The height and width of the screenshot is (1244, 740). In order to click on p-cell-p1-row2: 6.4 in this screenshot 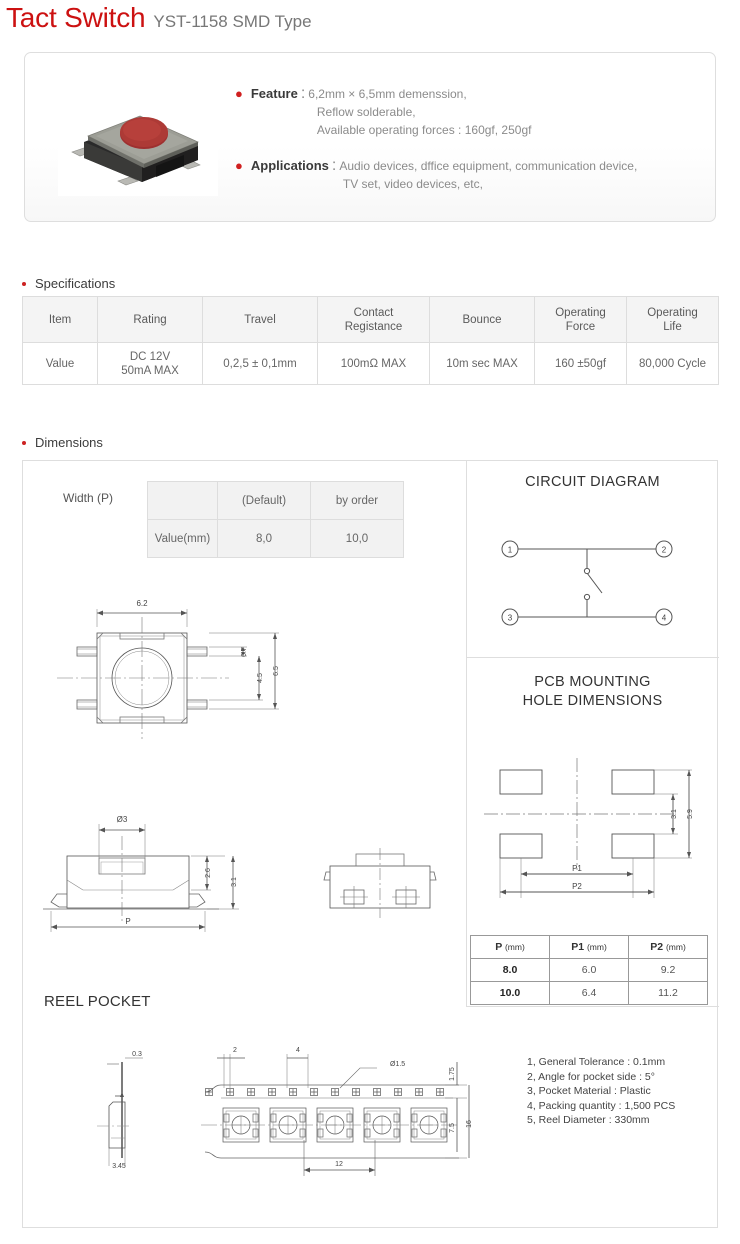, I will do `click(589, 993)`.